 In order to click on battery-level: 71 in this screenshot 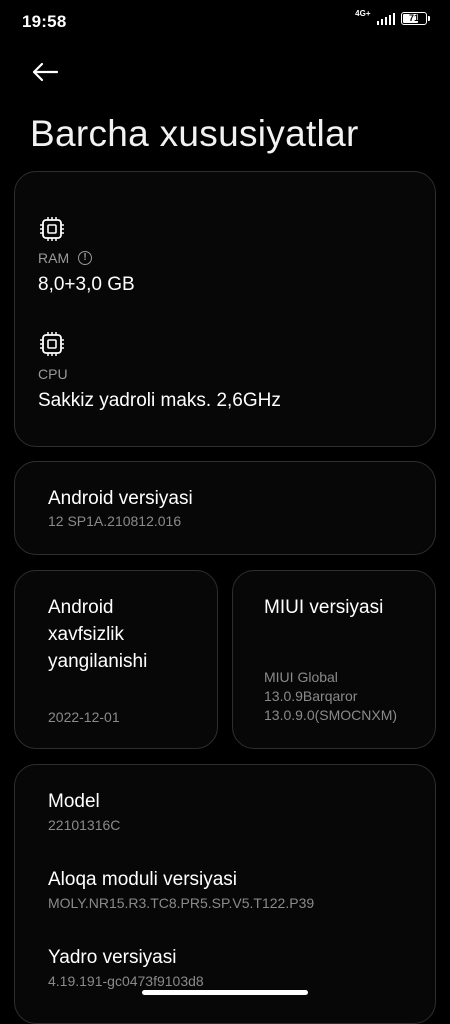, I will do `click(413, 18)`.